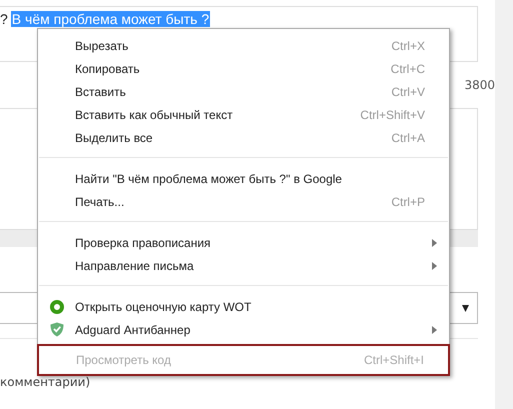  Describe the element at coordinates (479, 85) in the screenshot. I see `character-counter: 3800` at that location.